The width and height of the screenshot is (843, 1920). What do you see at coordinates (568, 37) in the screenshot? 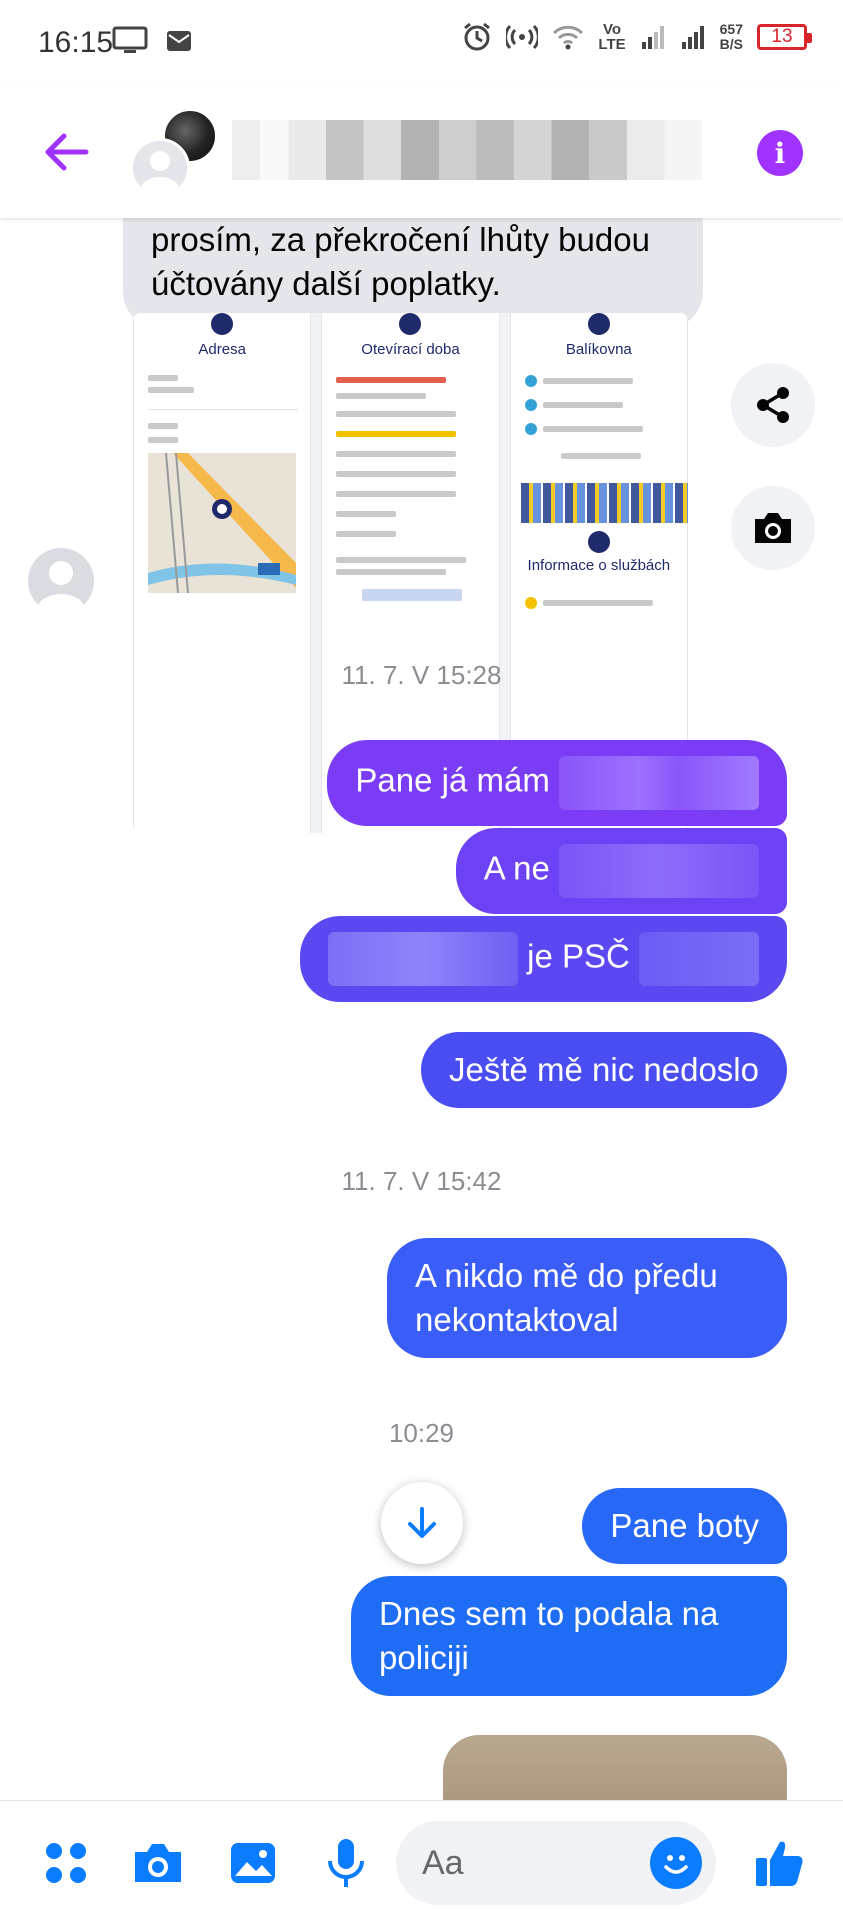
I see `wifi-icon` at bounding box center [568, 37].